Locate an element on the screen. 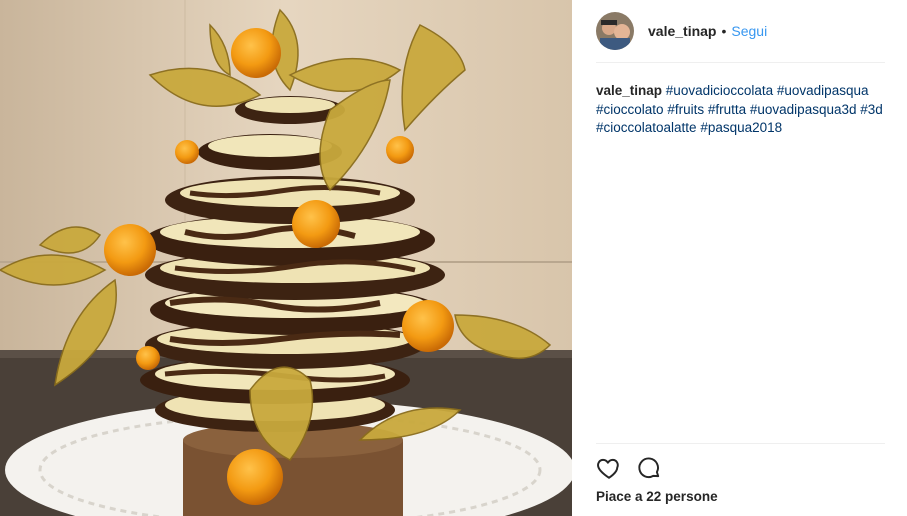  hashtag: #3d is located at coordinates (871, 109).